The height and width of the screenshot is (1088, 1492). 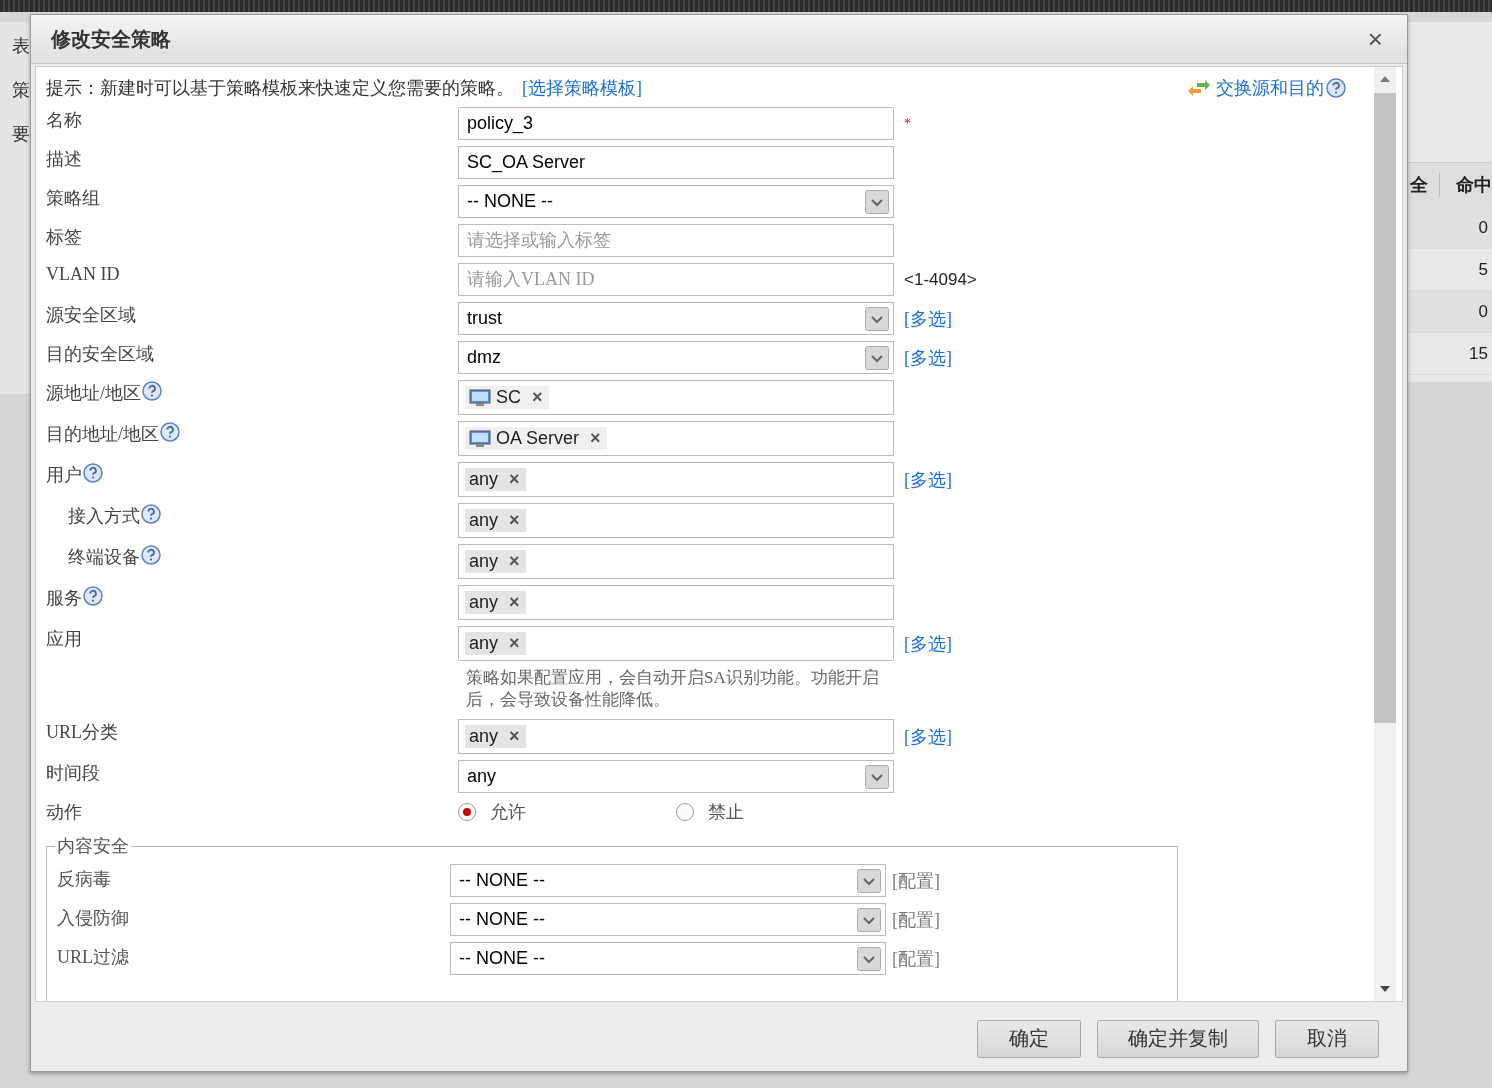 What do you see at coordinates (64, 237) in the screenshot?
I see `field-label: 标签` at bounding box center [64, 237].